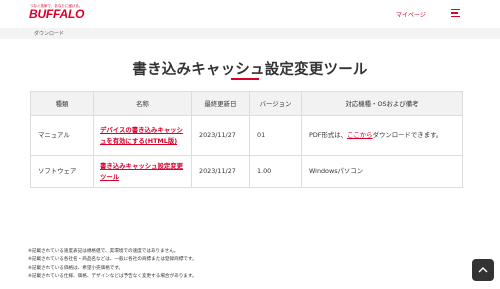 The image size is (500, 289). What do you see at coordinates (275, 103) in the screenshot?
I see `column-header-version: バージョン` at bounding box center [275, 103].